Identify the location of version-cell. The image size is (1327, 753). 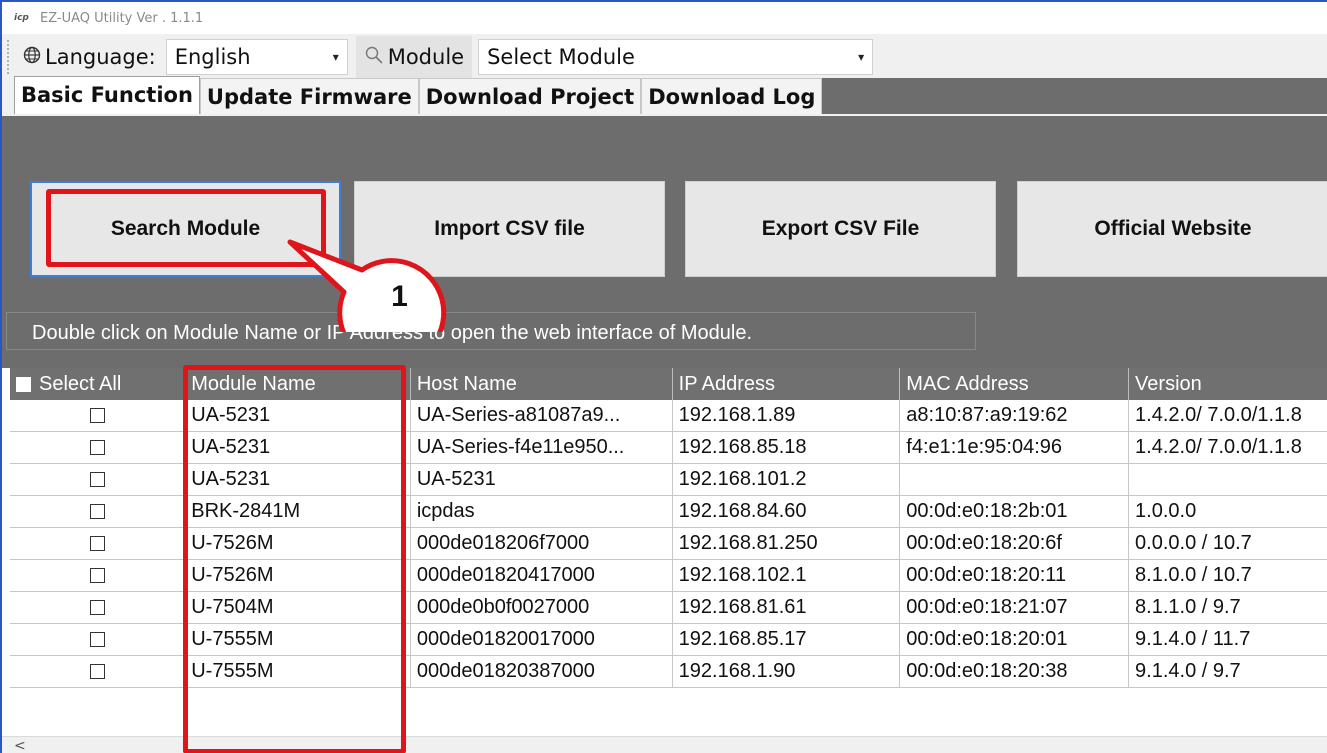
(1227, 479).